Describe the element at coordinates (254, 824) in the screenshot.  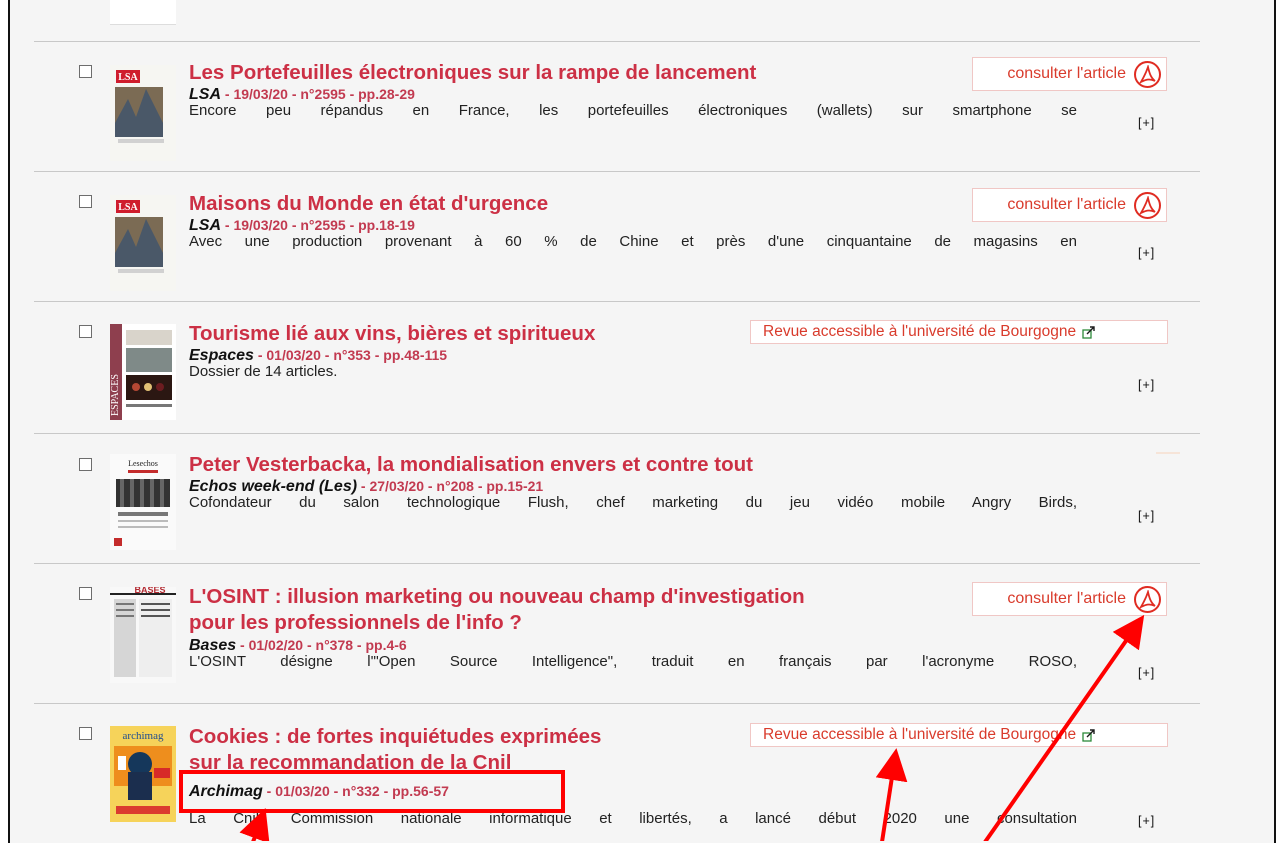
I see `publication-pointer-arrow` at that location.